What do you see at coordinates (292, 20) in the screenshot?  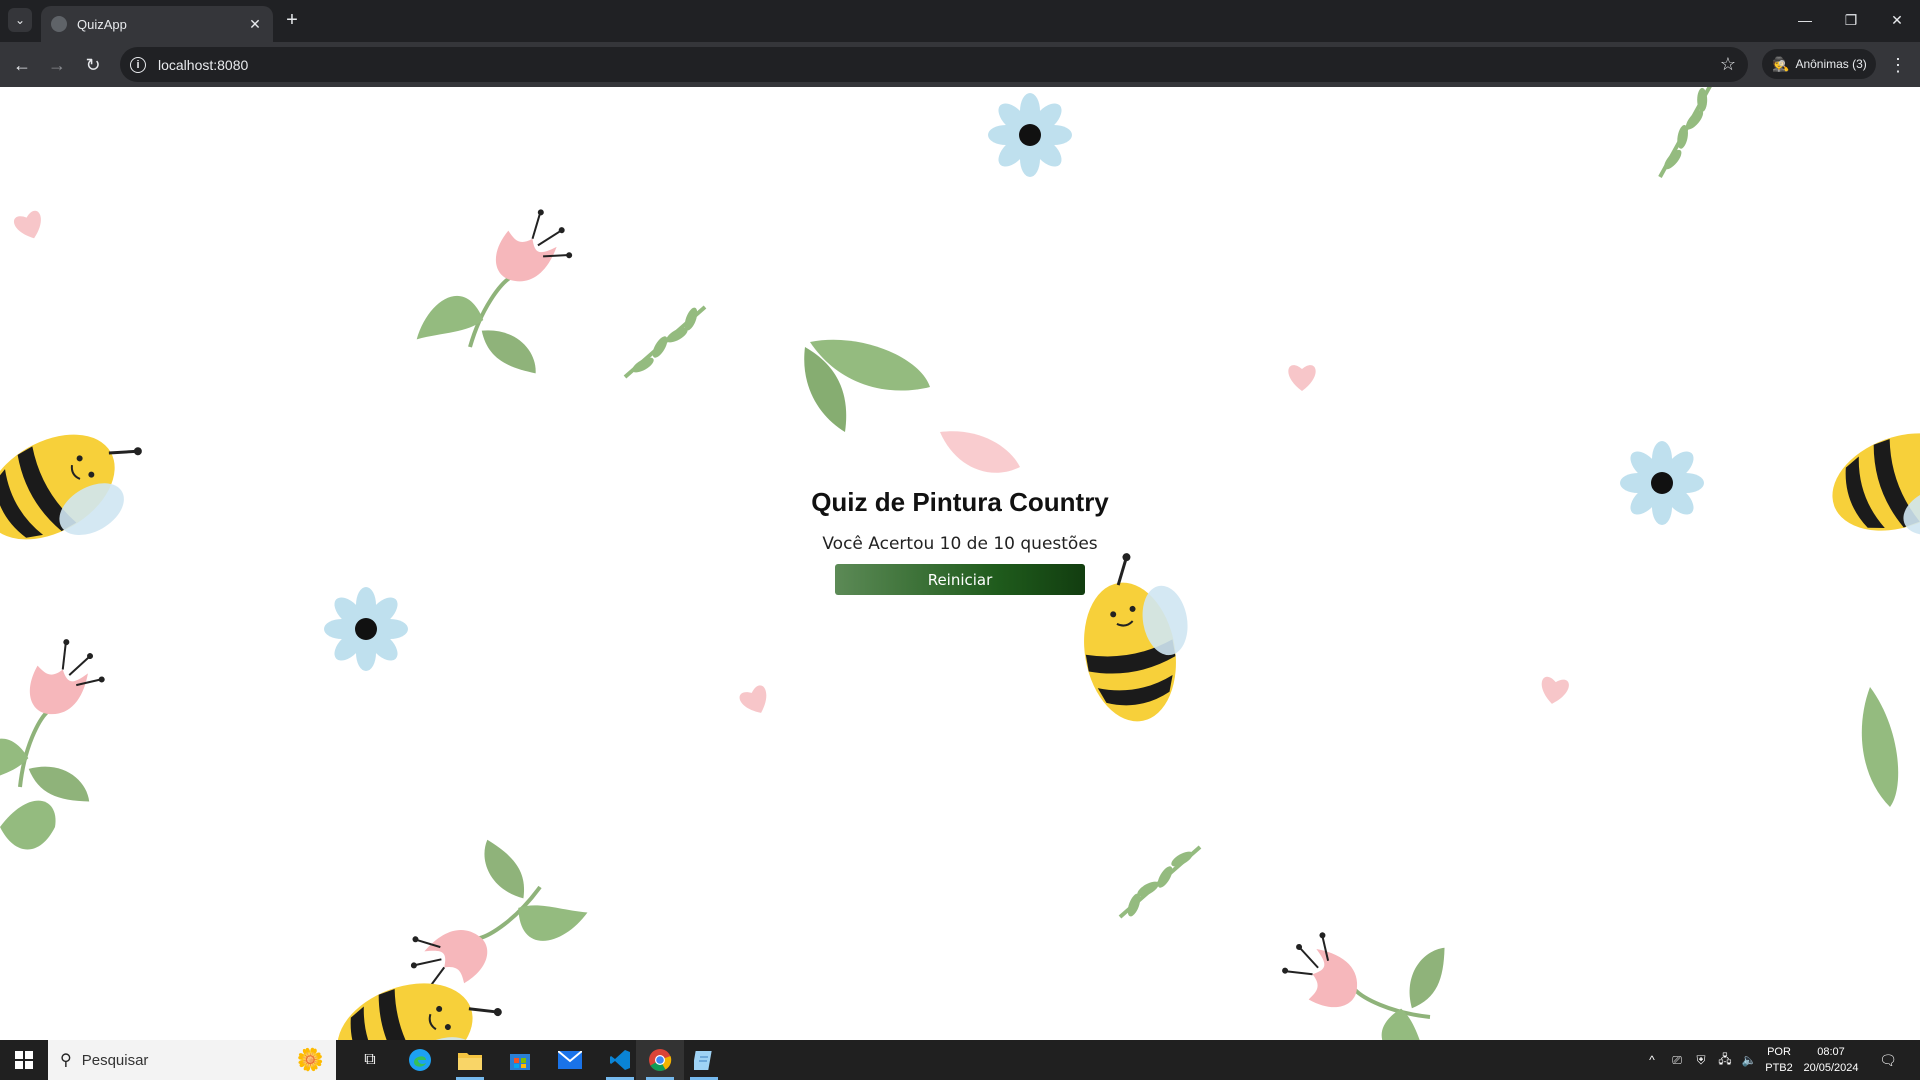 I see `new-tab-plus-icon: +` at bounding box center [292, 20].